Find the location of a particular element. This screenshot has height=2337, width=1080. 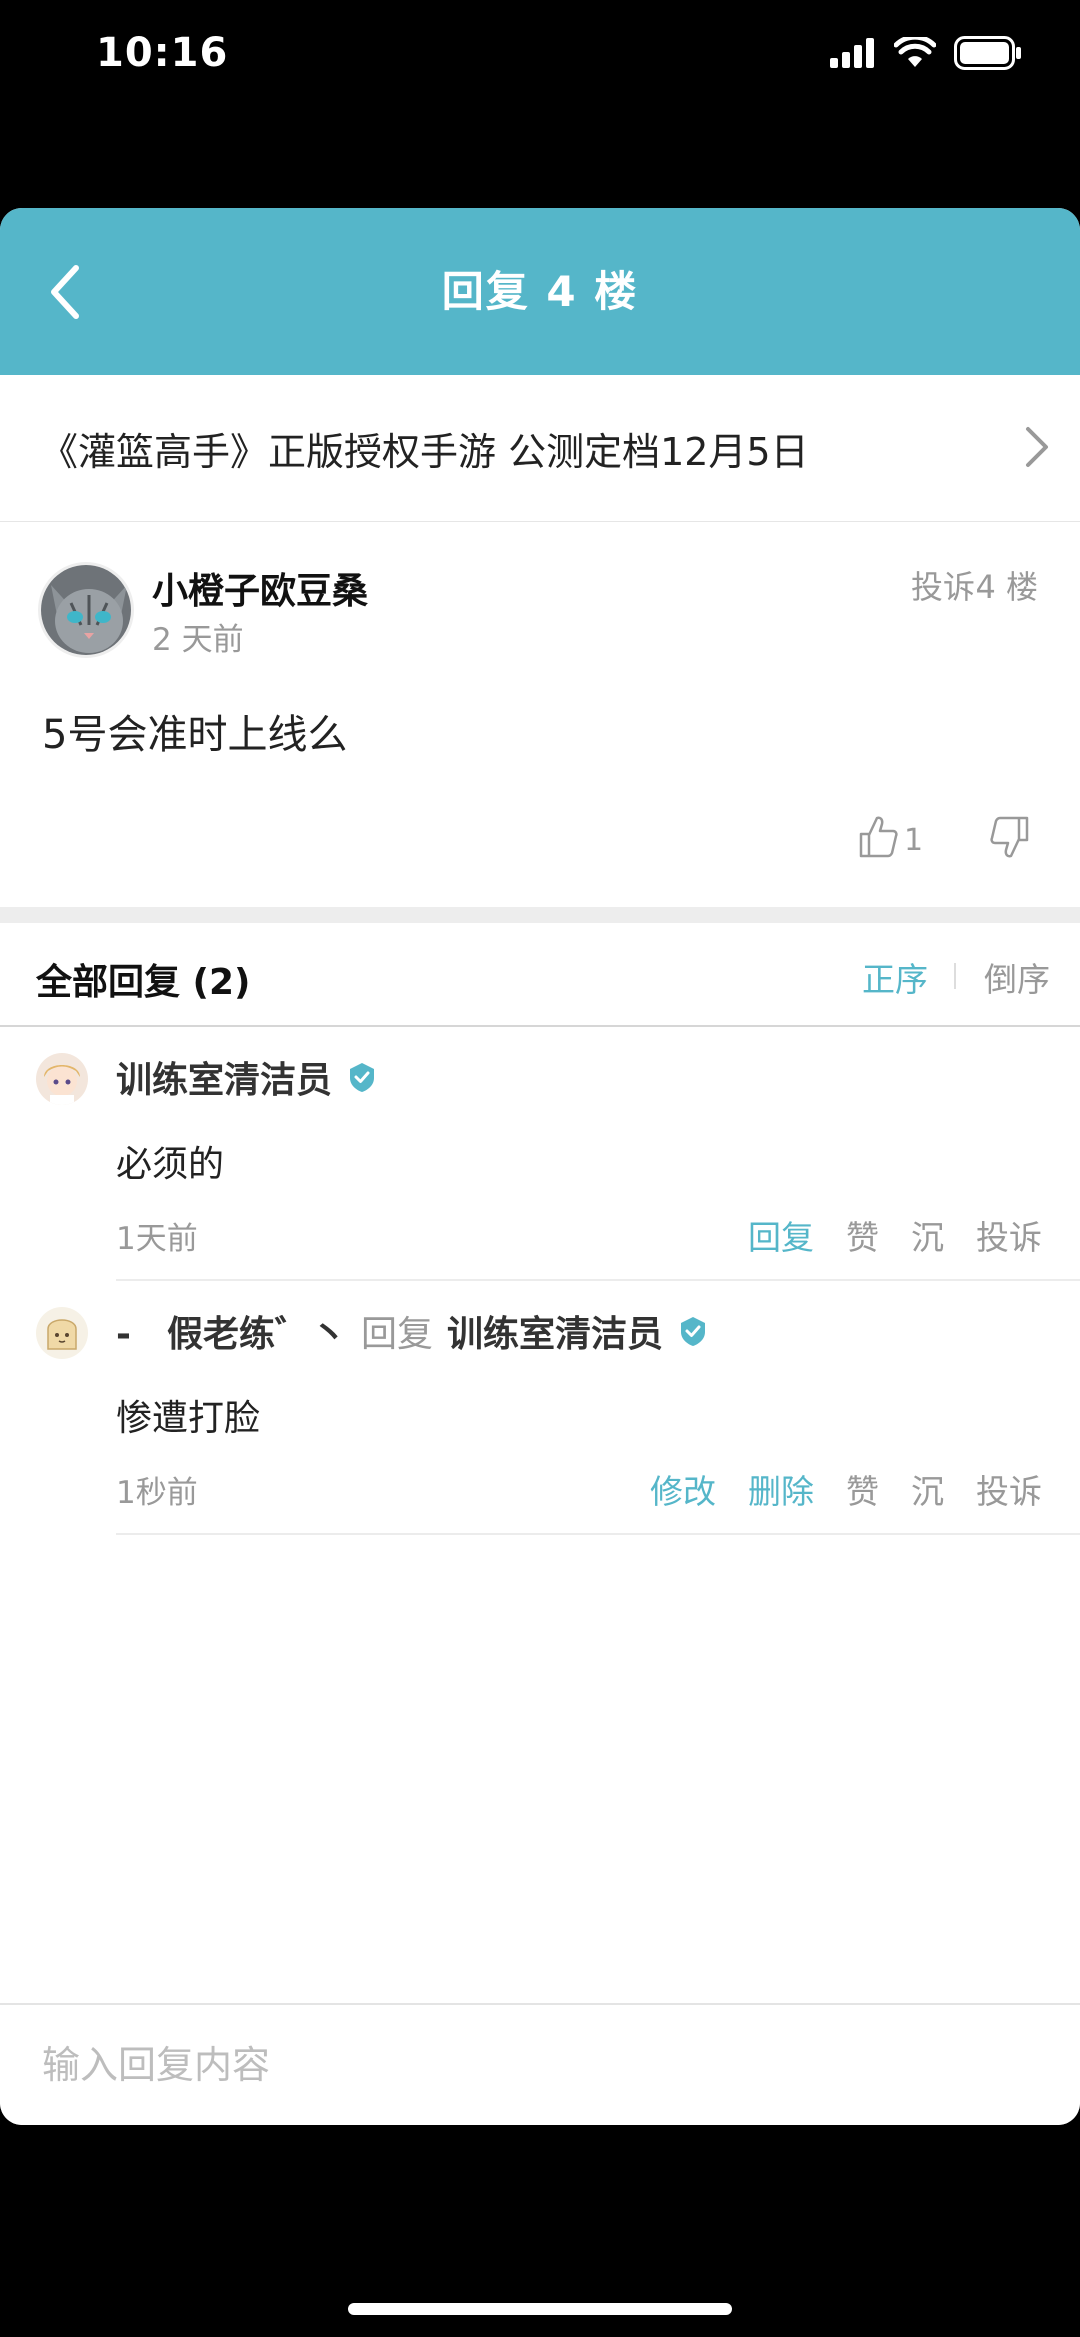

nav-bar: 回复 4 楼 is located at coordinates (540, 291).